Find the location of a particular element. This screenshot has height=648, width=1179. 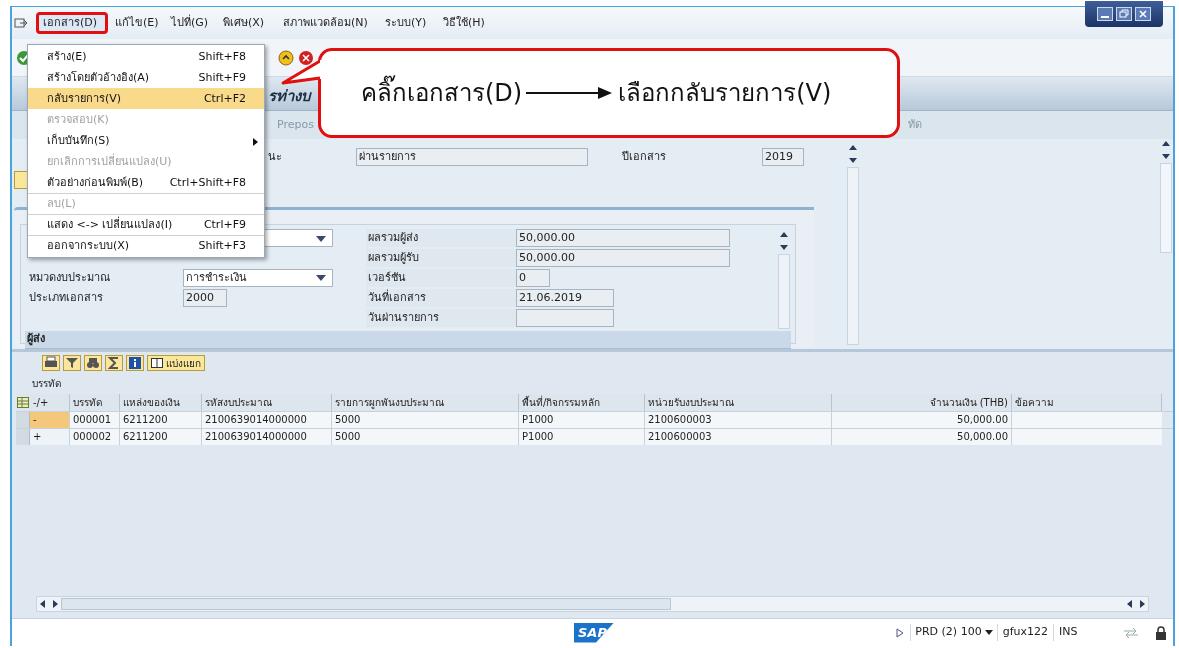

input-field: 2000 is located at coordinates (205, 298).